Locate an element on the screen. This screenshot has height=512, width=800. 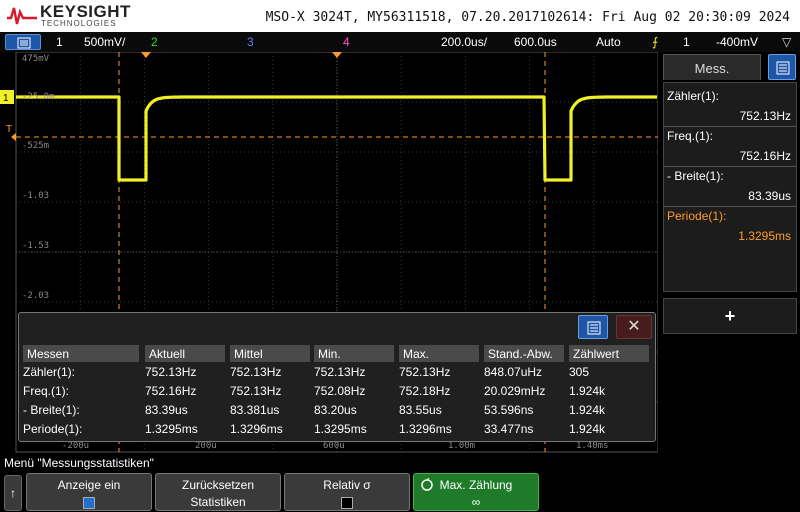
measurement-name: - Breite(1): is located at coordinates (695, 176).